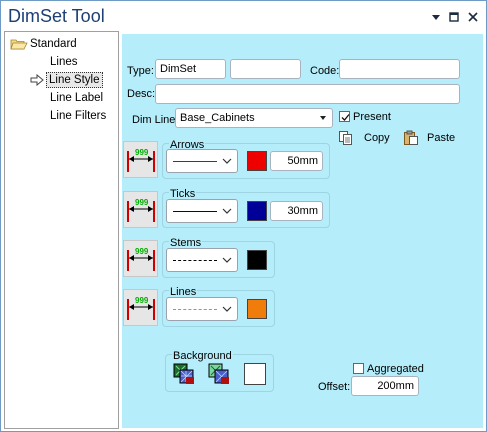 The width and height of the screenshot is (487, 432). I want to click on tree-item-label: Line Label, so click(77, 98).